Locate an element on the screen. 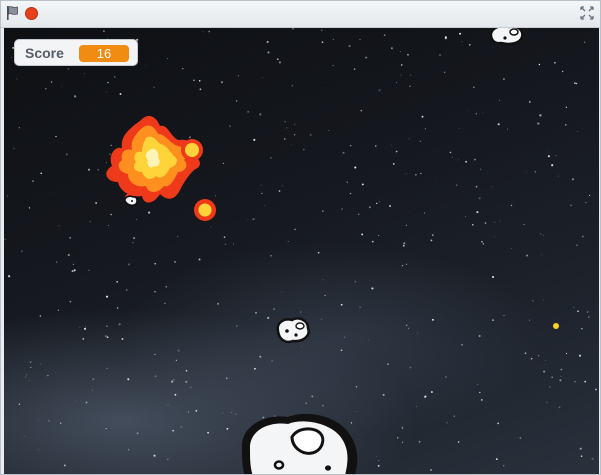 This screenshot has height=475, width=601. fullscreen-icon is located at coordinates (587, 13).